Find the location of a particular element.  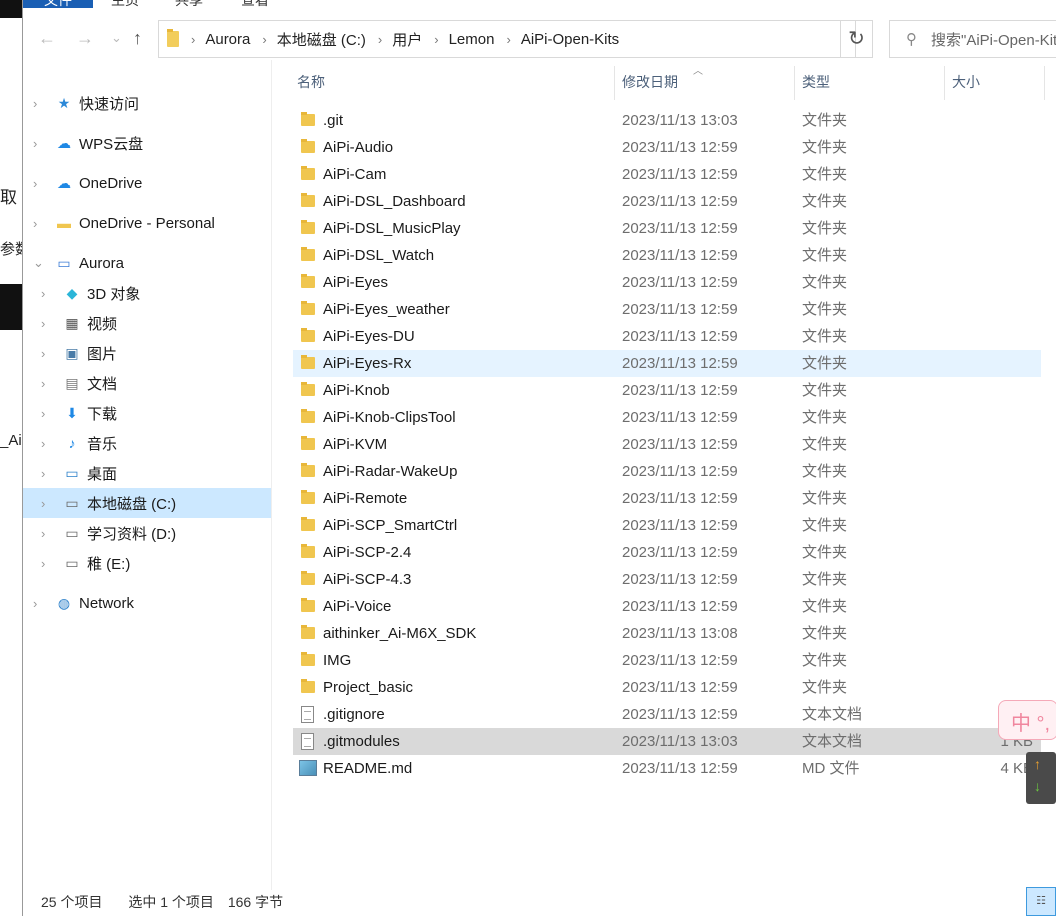

file-name: Project_basic is located at coordinates (368, 687).